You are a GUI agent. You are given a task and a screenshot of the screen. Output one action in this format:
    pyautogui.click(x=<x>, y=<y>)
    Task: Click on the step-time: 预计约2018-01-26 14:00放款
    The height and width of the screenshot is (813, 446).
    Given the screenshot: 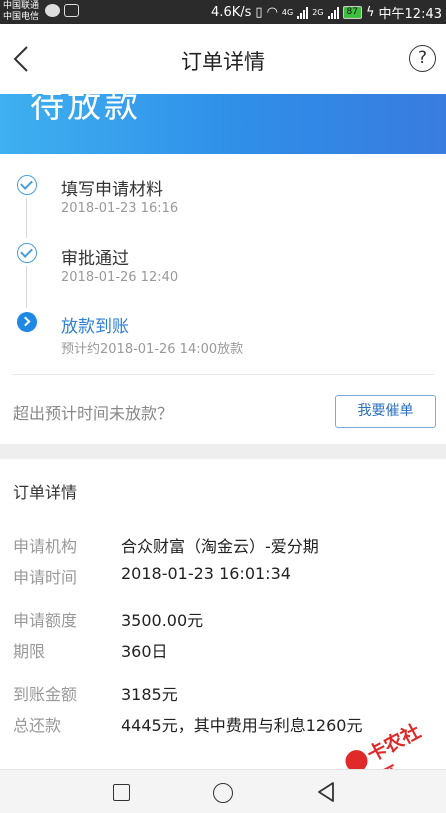 What is the action you would take?
    pyautogui.click(x=152, y=349)
    